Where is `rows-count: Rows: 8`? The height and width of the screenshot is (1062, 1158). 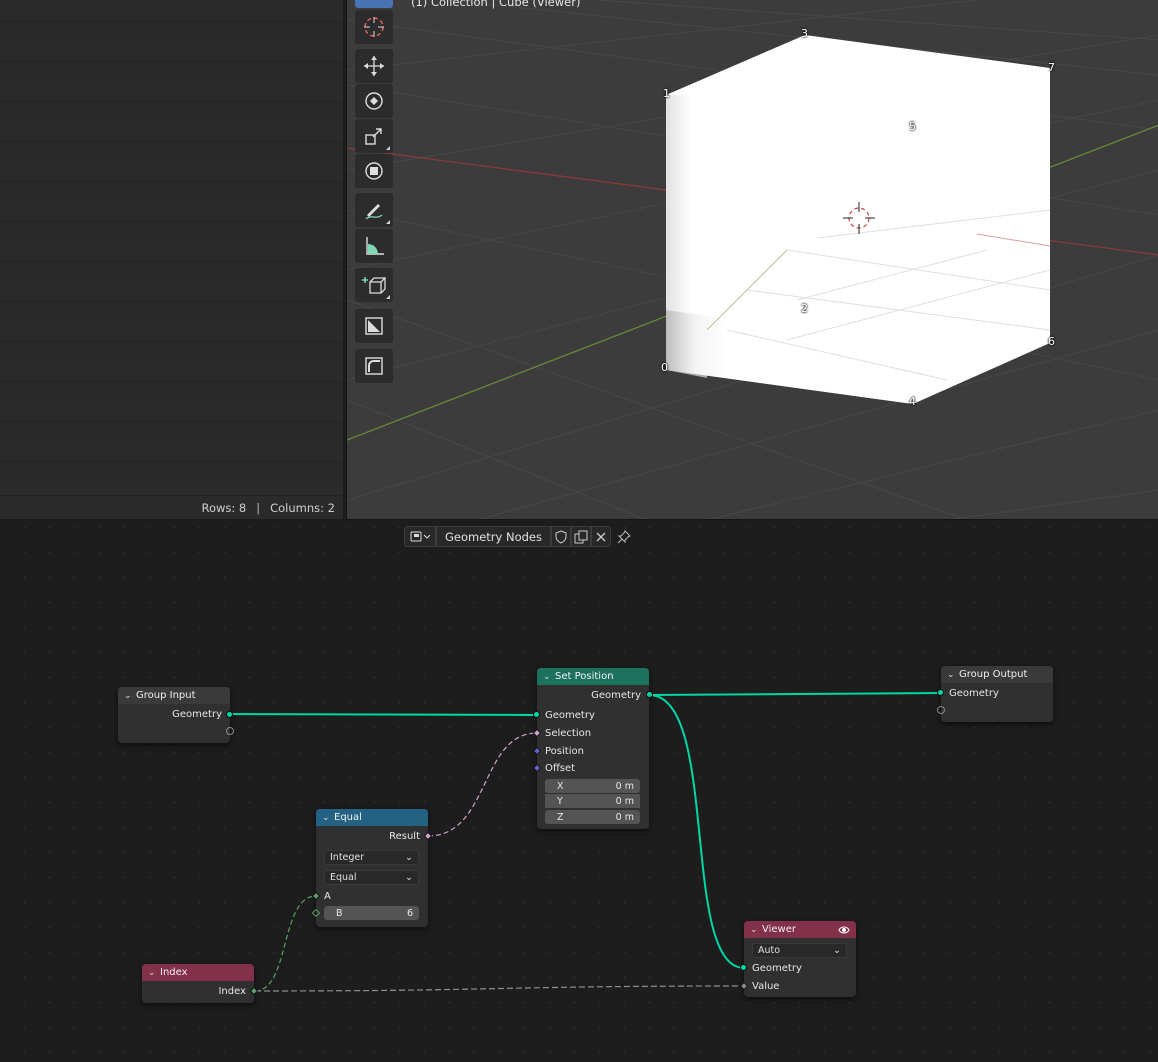
rows-count: Rows: 8 is located at coordinates (224, 507).